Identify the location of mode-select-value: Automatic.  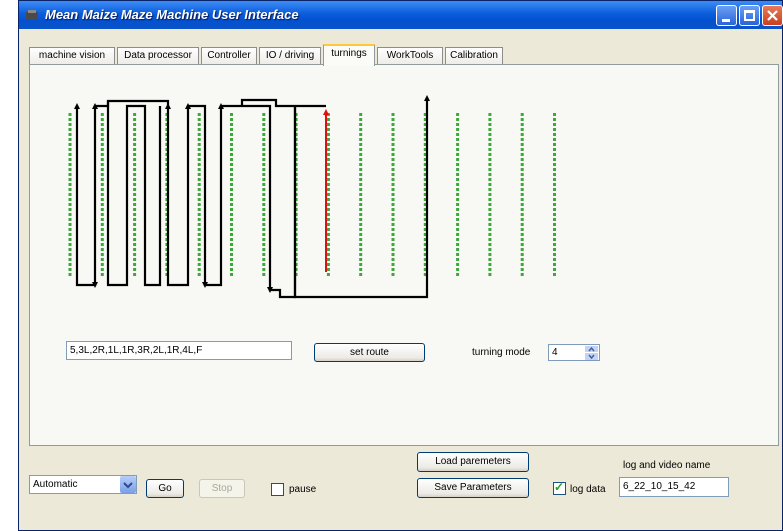
(55, 484).